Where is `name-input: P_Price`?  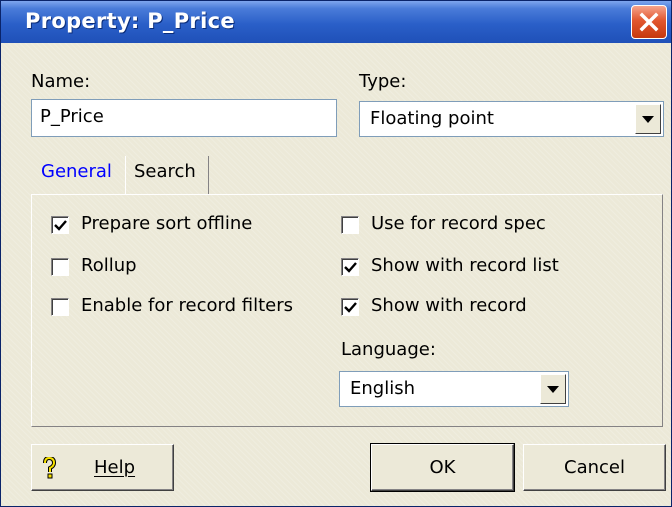 name-input: P_Price is located at coordinates (184, 118).